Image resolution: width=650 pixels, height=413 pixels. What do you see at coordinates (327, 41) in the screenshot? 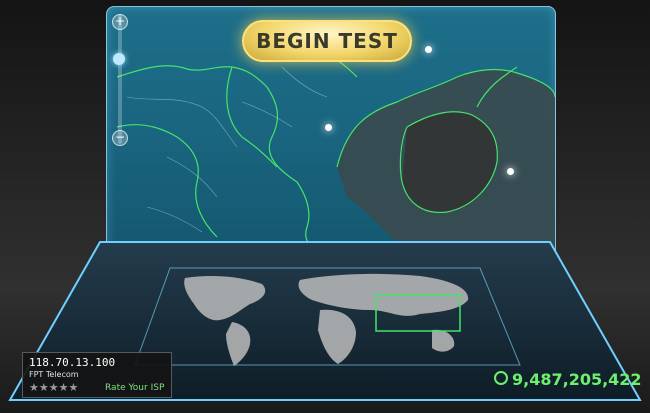
I see `begin-test-button: BEGIN TEST` at bounding box center [327, 41].